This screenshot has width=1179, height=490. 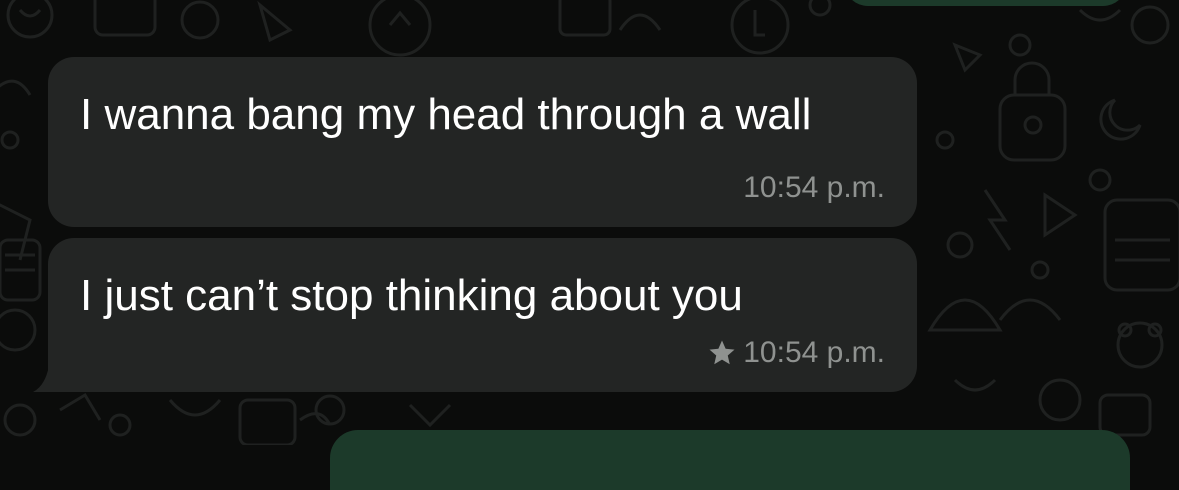 I want to click on message-text: I just can’t stop thinking about you, so click(x=411, y=295).